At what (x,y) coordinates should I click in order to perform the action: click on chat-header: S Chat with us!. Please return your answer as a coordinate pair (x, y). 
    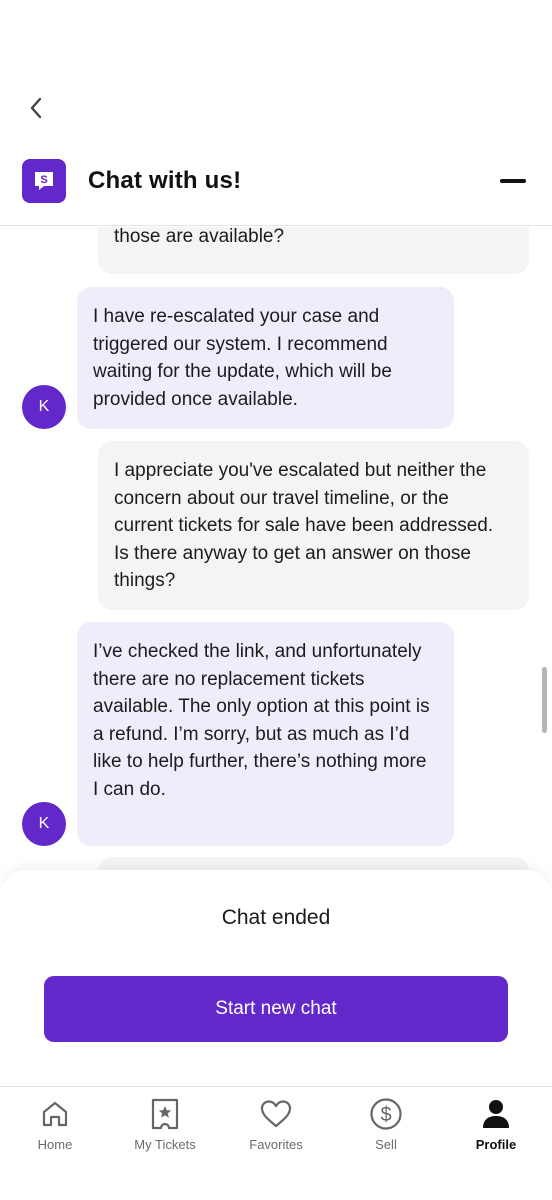
    Looking at the image, I should click on (276, 189).